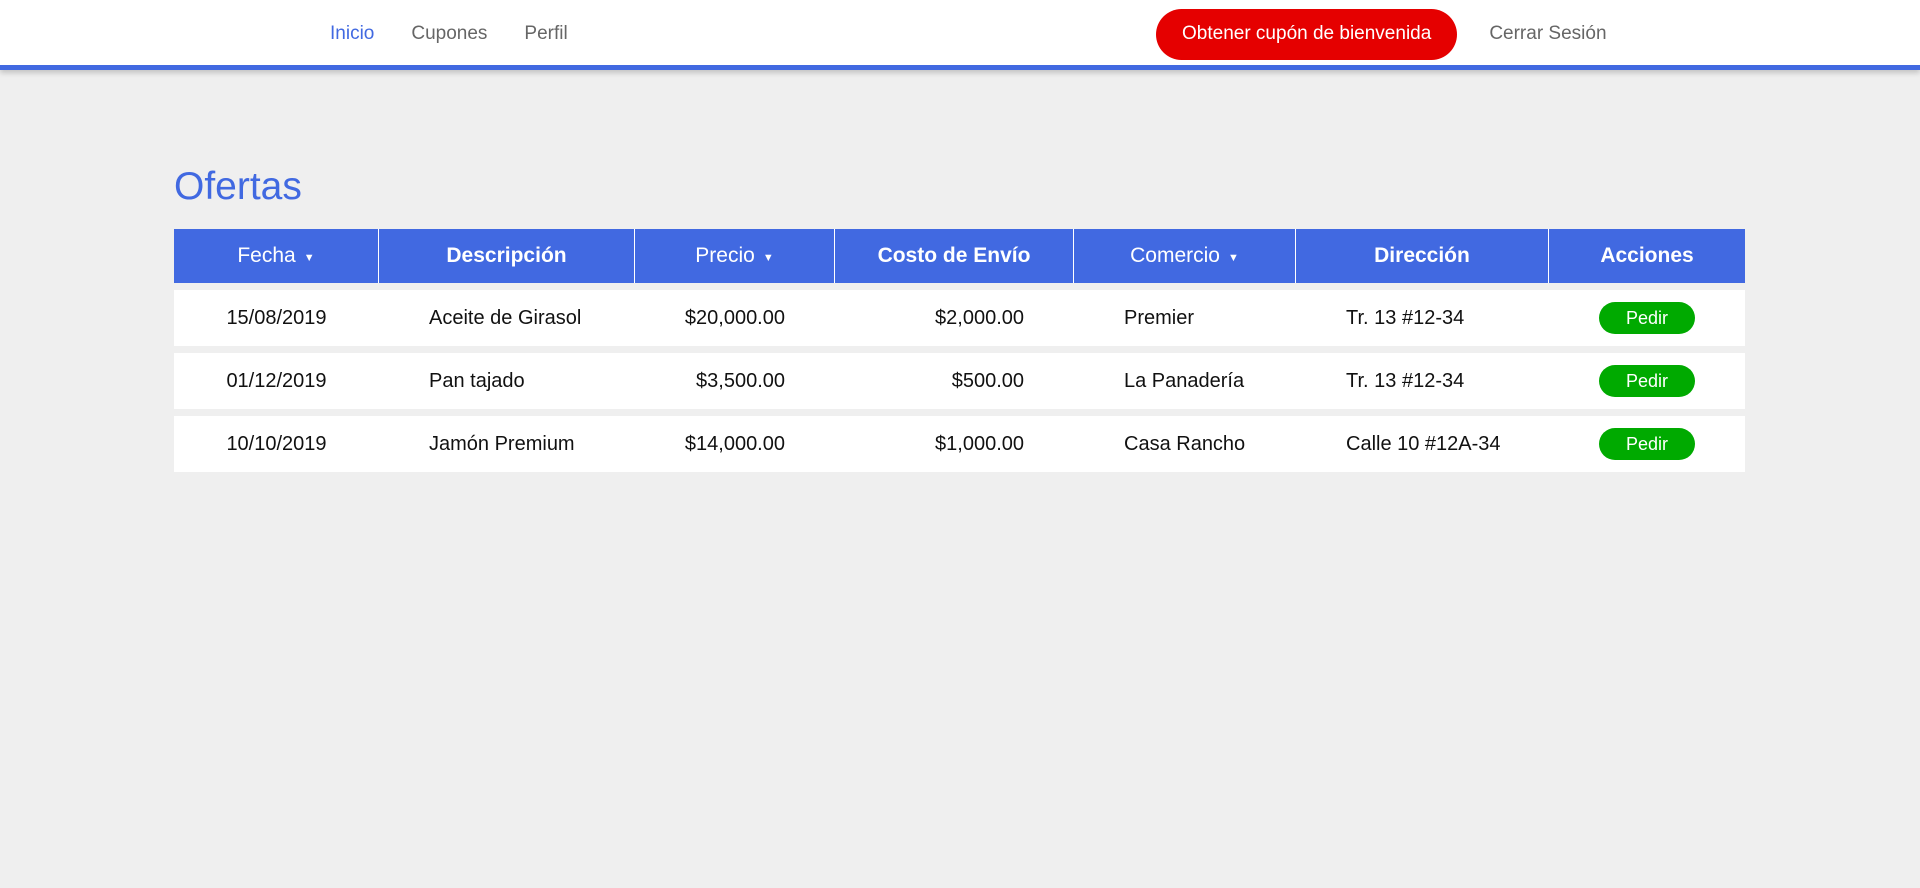 The height and width of the screenshot is (888, 1920). I want to click on column-header-label: Acciones, so click(1647, 255).